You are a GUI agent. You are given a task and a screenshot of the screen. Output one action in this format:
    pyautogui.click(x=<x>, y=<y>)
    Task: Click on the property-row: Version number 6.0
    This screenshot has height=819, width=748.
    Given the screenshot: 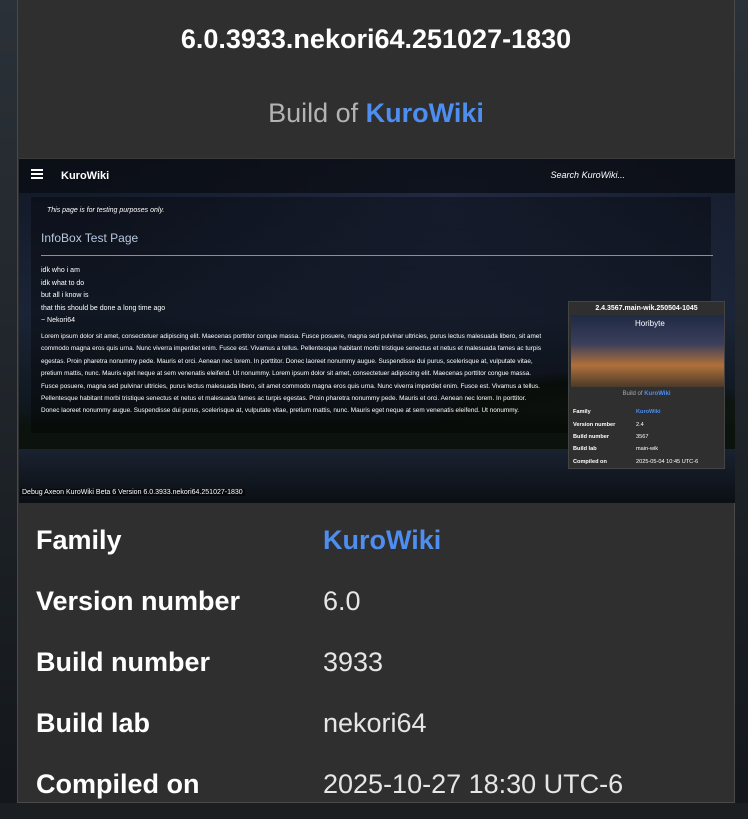 What is the action you would take?
    pyautogui.click(x=381, y=601)
    